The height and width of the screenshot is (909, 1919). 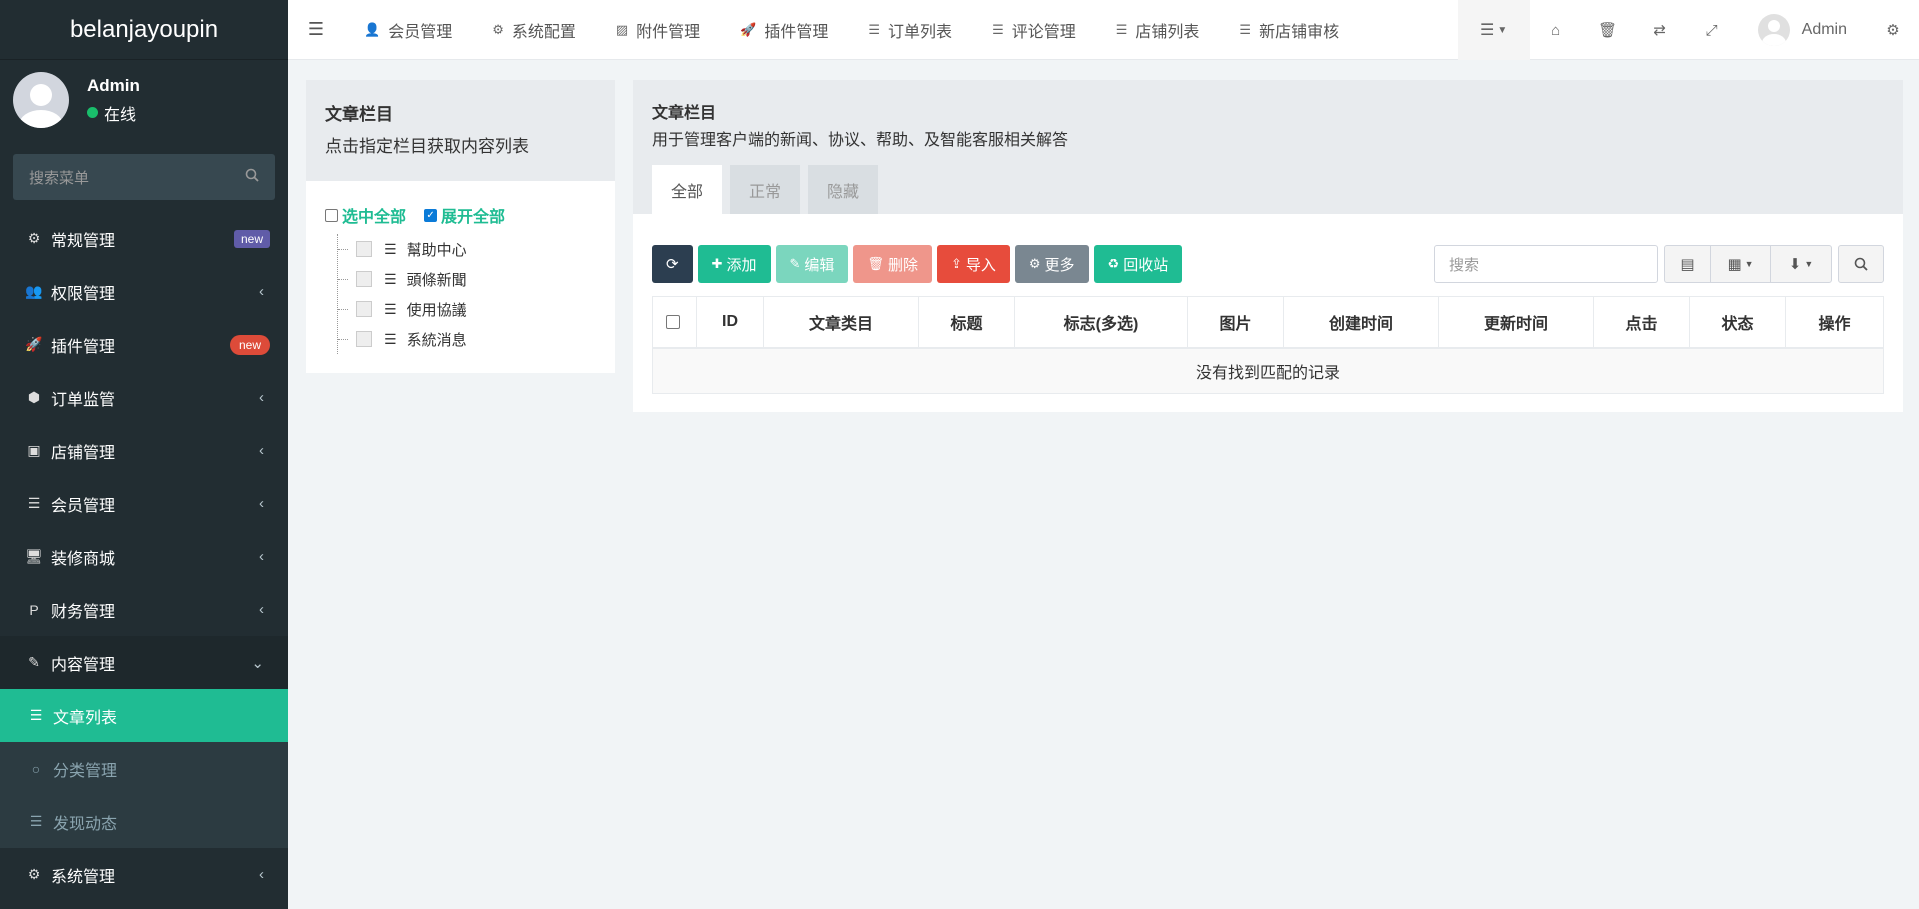 What do you see at coordinates (144, 503) in the screenshot?
I see `sidebar-item-members: ☰ 会员管理 ‹` at bounding box center [144, 503].